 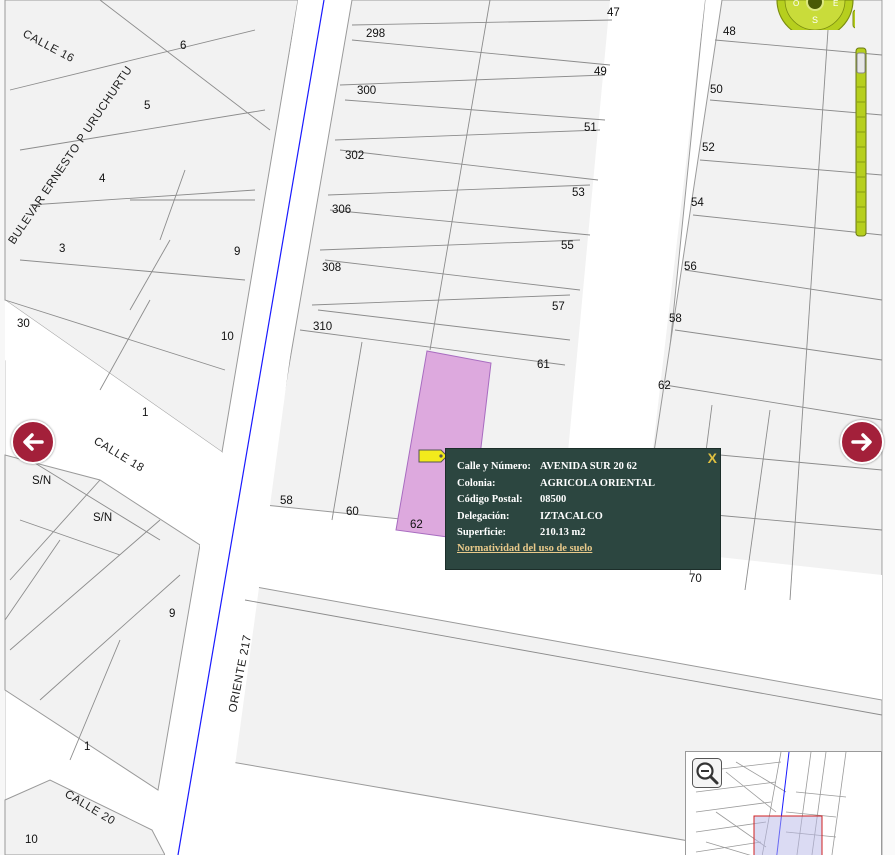 What do you see at coordinates (695, 579) in the screenshot?
I see `lot-label: 70` at bounding box center [695, 579].